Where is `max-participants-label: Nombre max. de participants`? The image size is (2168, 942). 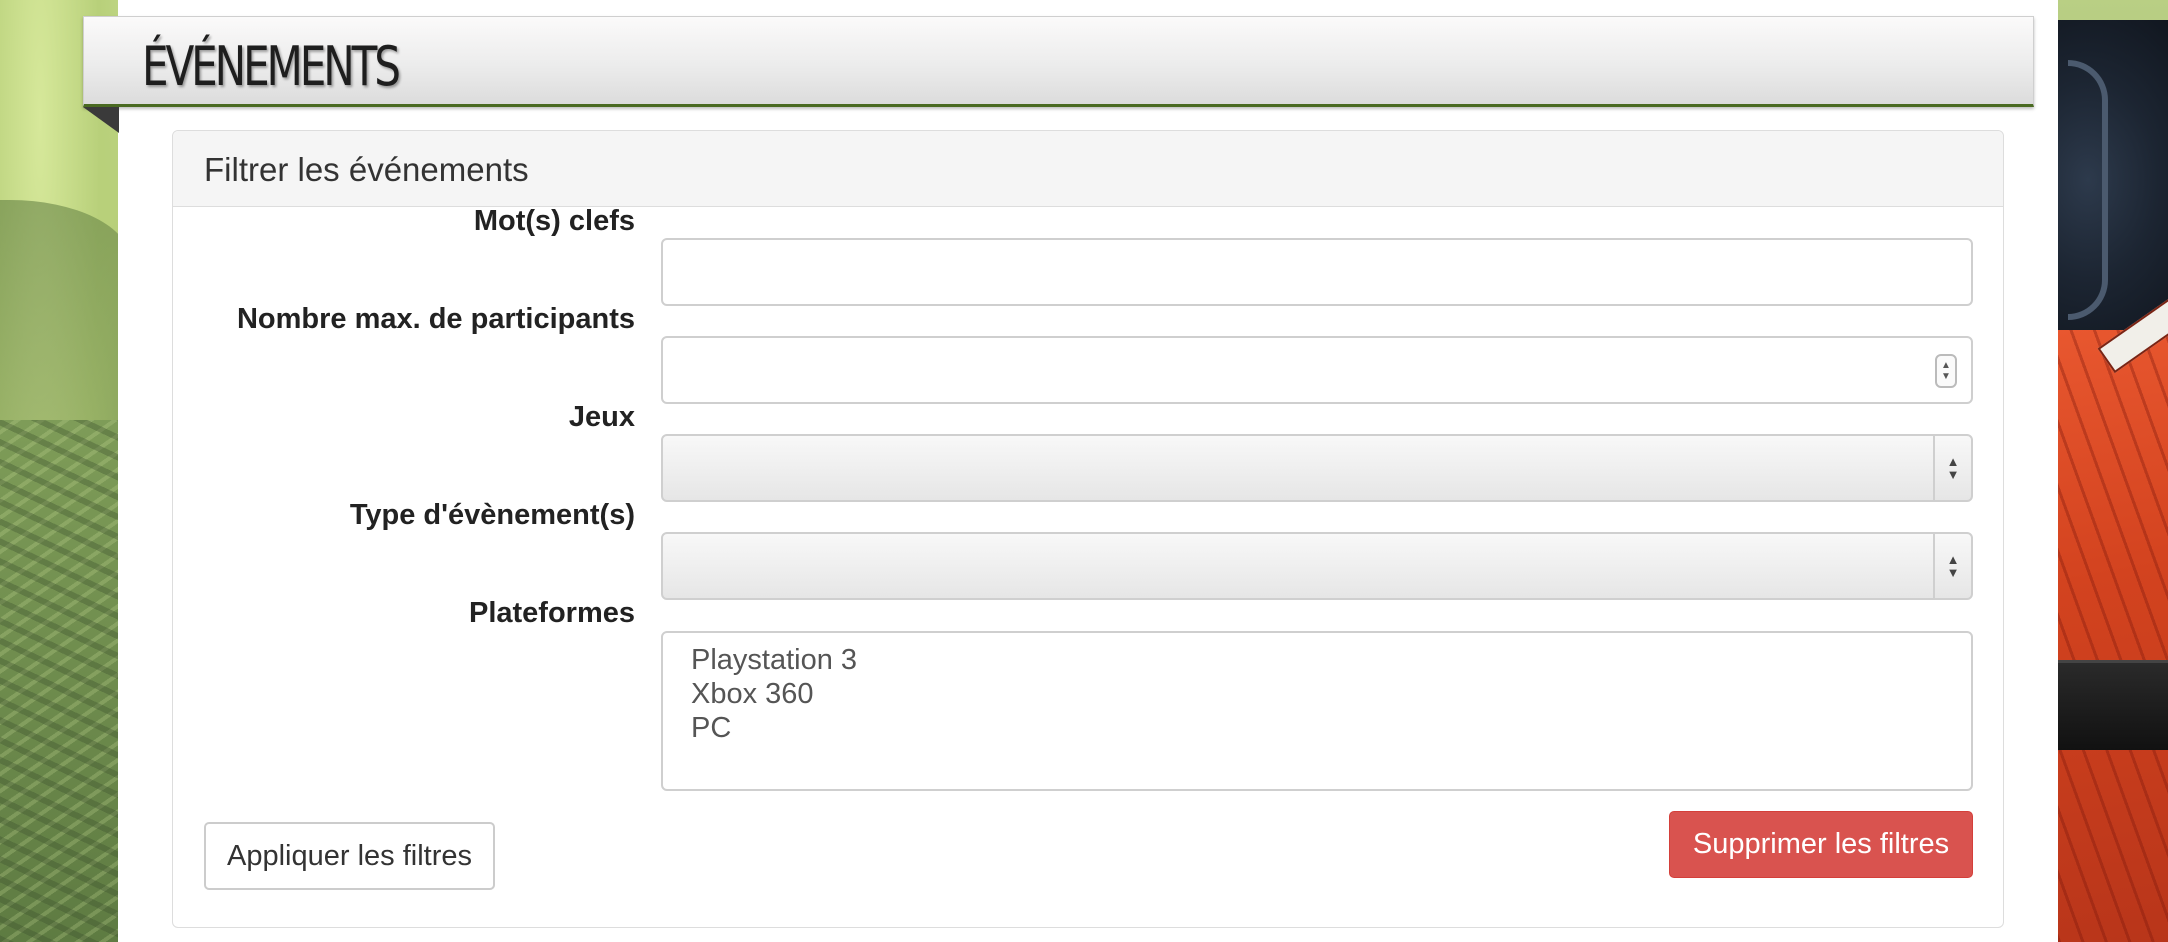
max-participants-label: Nombre max. de participants is located at coordinates (435, 319).